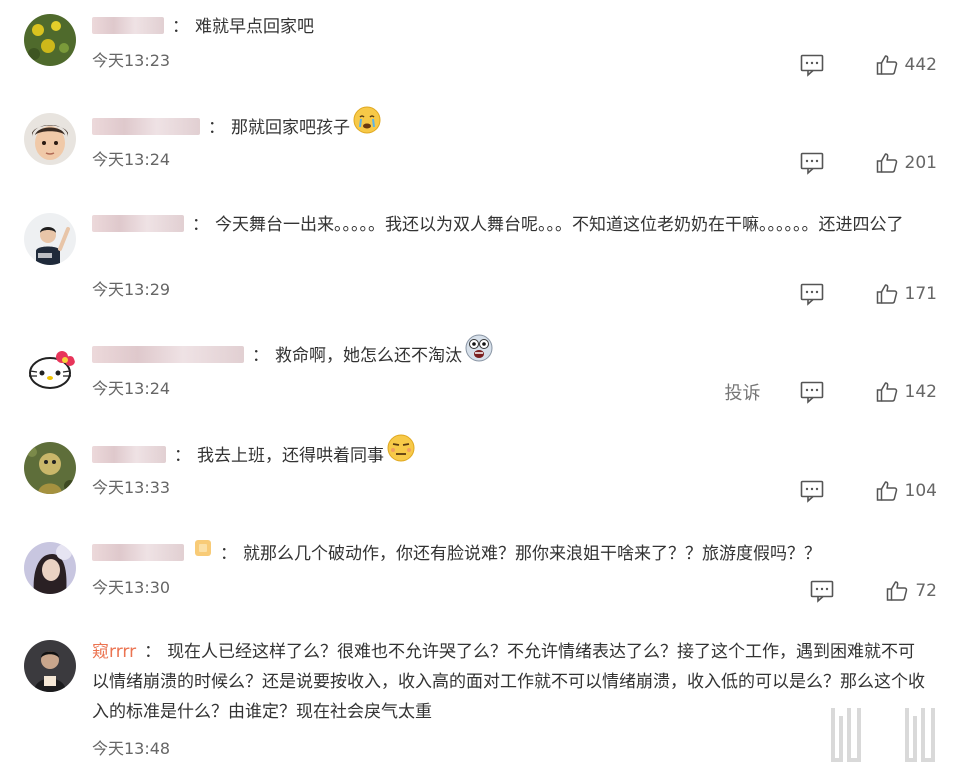 This screenshot has height=770, width=961. What do you see at coordinates (368, 356) in the screenshot?
I see `comment-text: 救命啊，她怎么还不淘汰` at bounding box center [368, 356].